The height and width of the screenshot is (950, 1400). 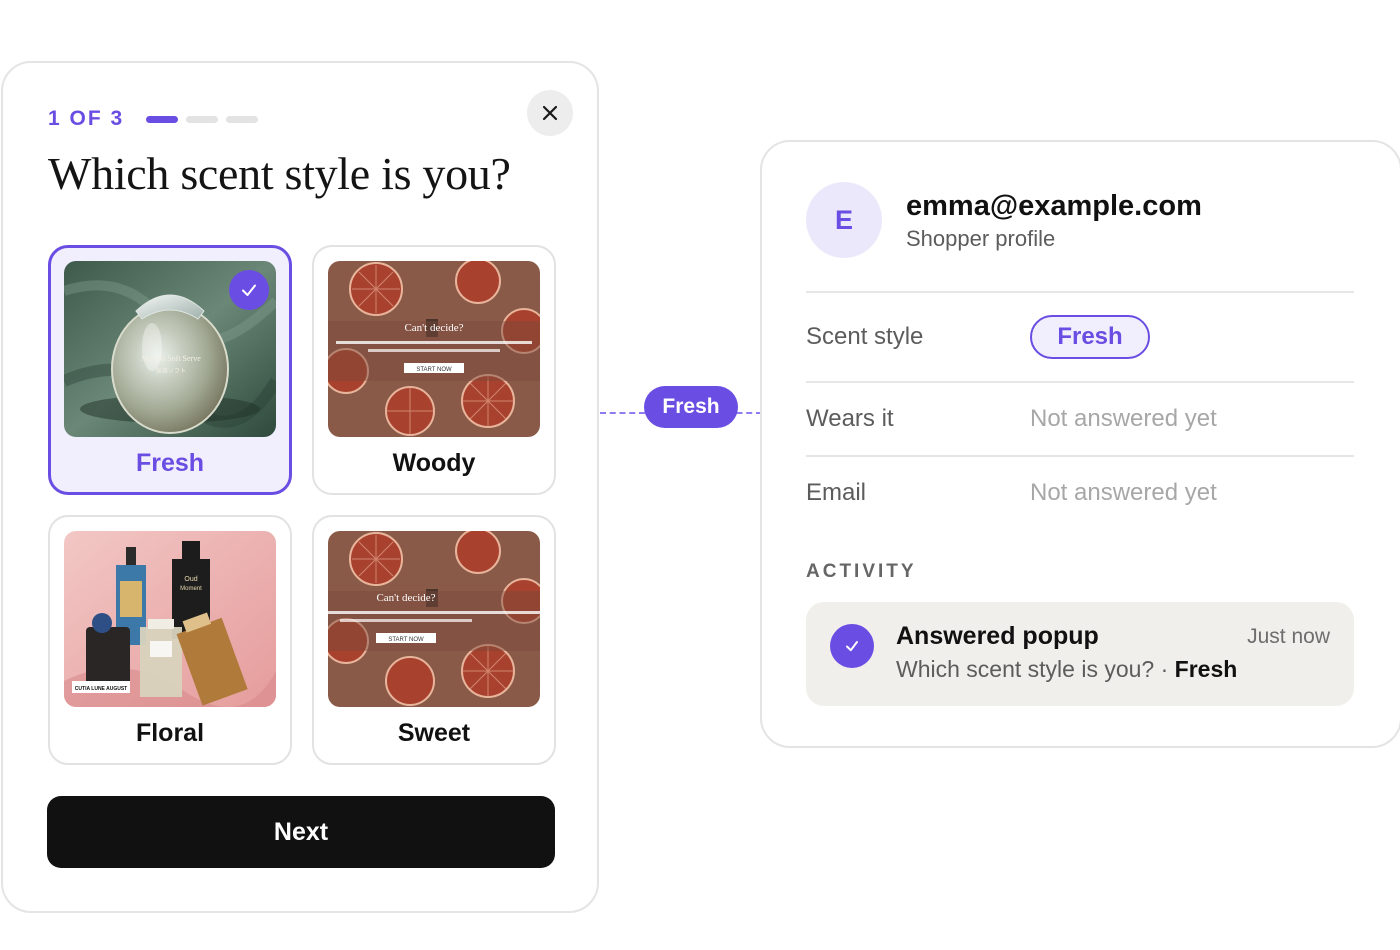 What do you see at coordinates (1123, 418) in the screenshot?
I see `row-value-wears-it: Not answered yet` at bounding box center [1123, 418].